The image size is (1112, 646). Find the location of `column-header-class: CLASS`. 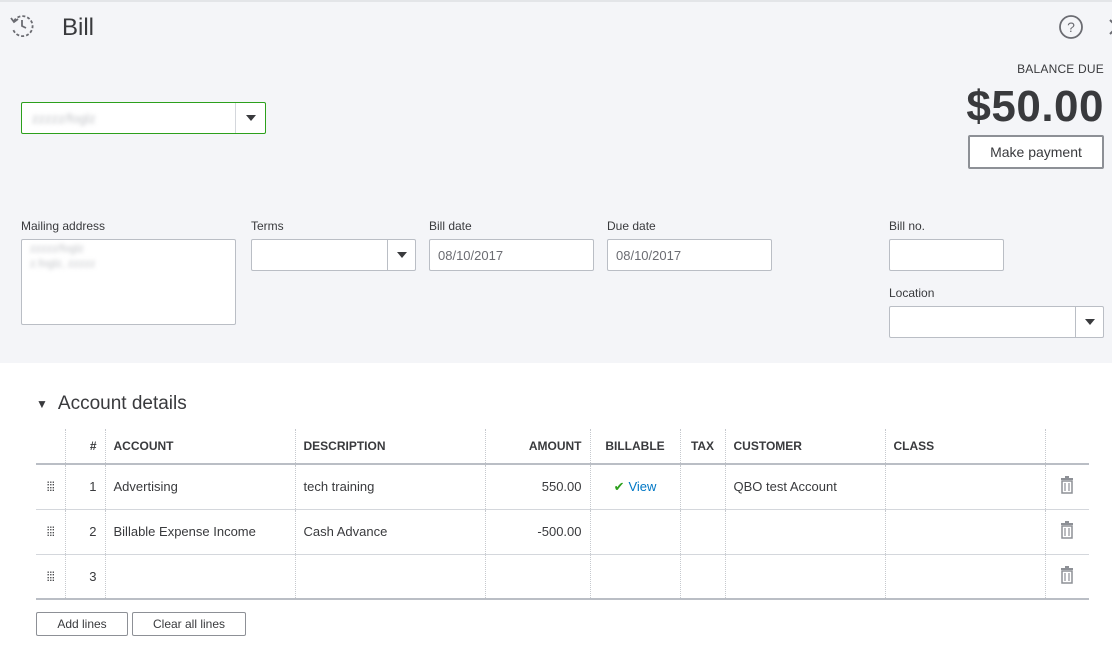

column-header-class: CLASS is located at coordinates (965, 447).